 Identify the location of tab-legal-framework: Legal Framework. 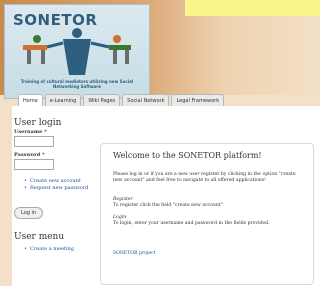
(198, 100).